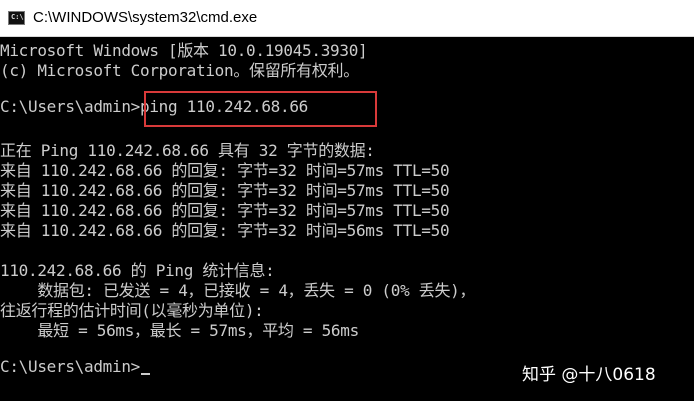 The height and width of the screenshot is (401, 694). I want to click on console-line: (c) Microsoft Corporation。保留所有权利。, so click(179, 70).